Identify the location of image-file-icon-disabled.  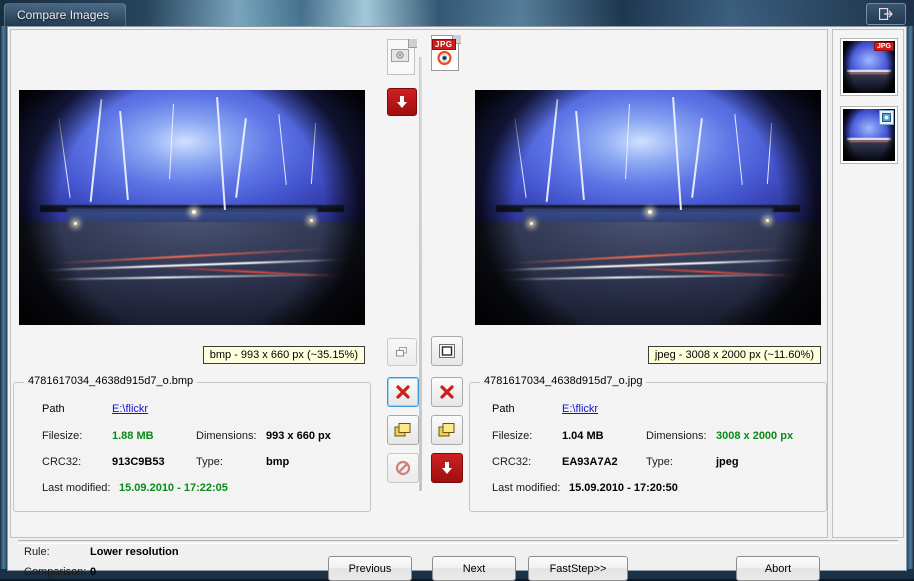
(400, 55).